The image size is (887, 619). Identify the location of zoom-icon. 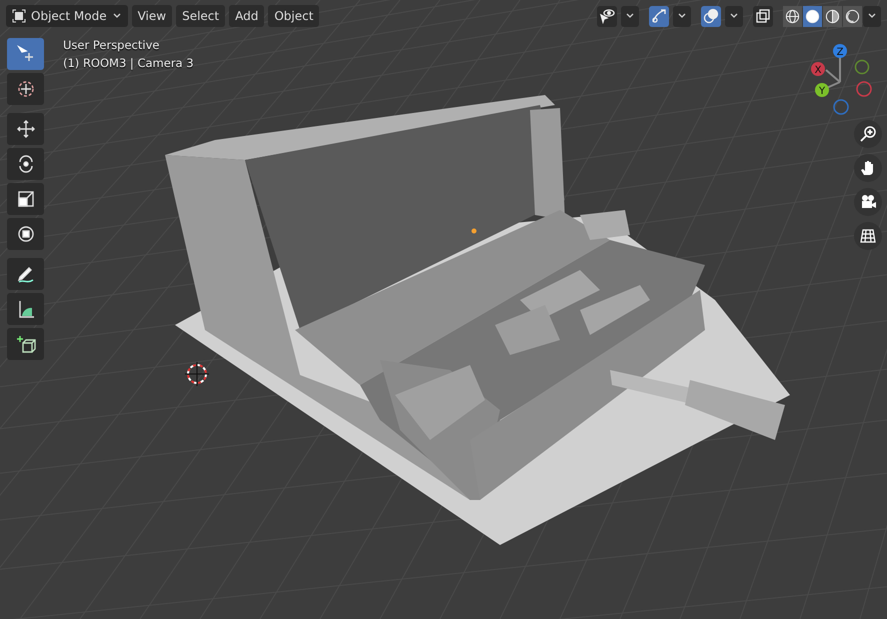
(868, 134).